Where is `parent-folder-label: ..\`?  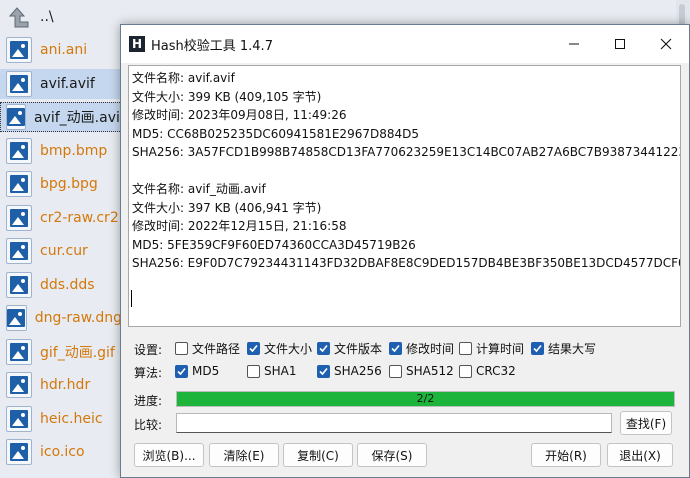 parent-folder-label: ..\ is located at coordinates (47, 17).